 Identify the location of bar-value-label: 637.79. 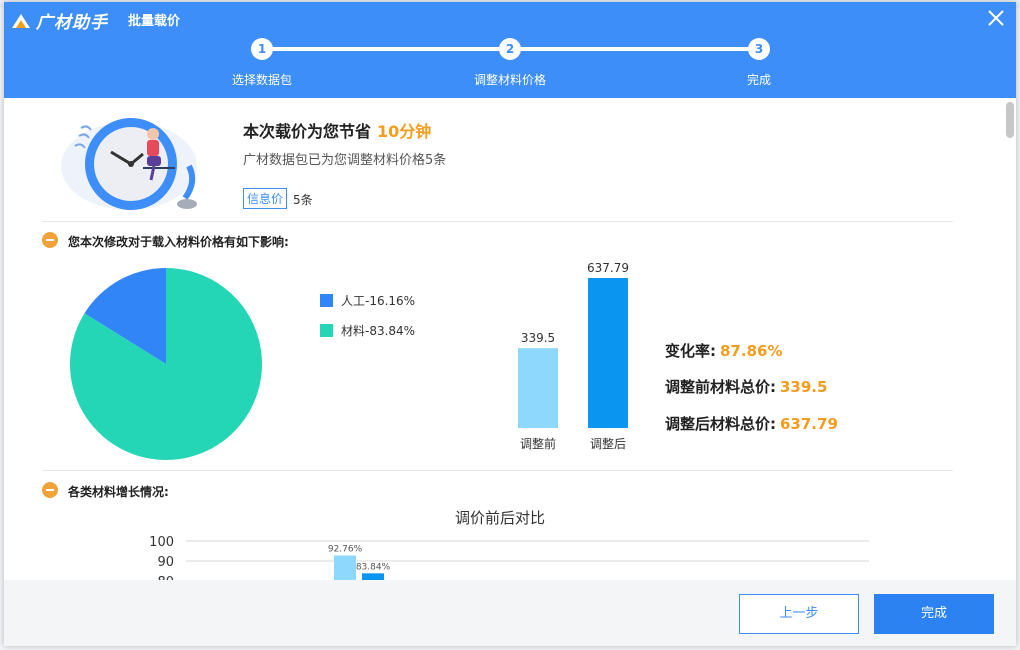
(608, 268).